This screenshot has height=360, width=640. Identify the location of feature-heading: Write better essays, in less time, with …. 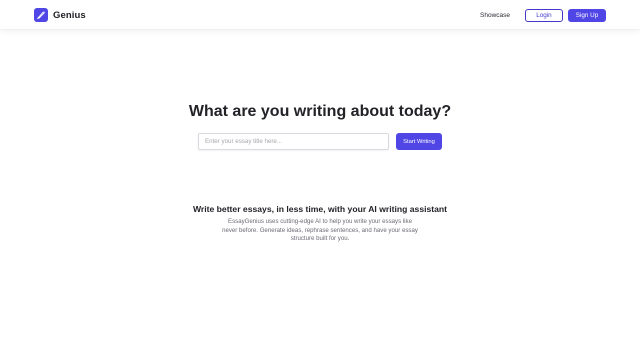
(320, 209).